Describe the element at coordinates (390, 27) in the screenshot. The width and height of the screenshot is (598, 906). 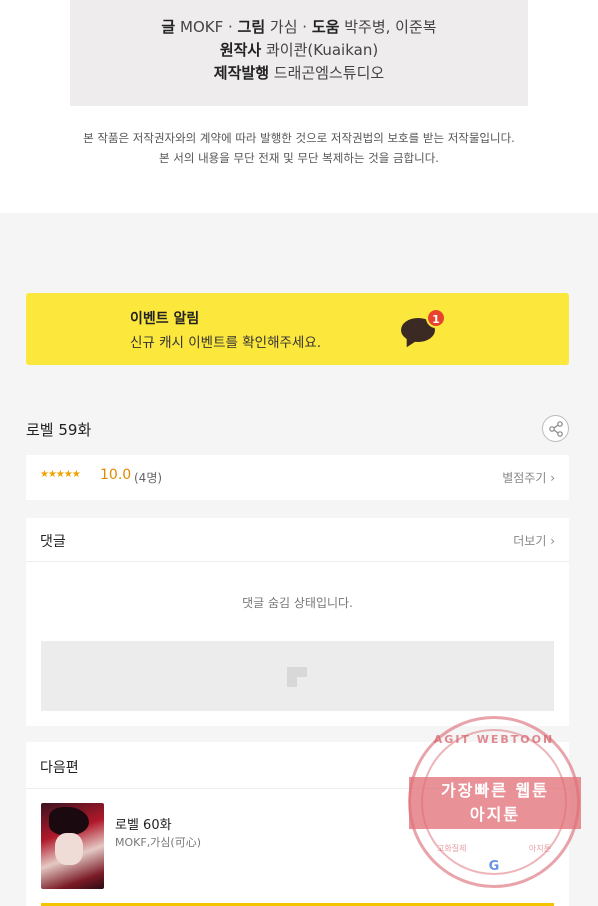
I see `assist-names: 박주병, 이준복` at that location.